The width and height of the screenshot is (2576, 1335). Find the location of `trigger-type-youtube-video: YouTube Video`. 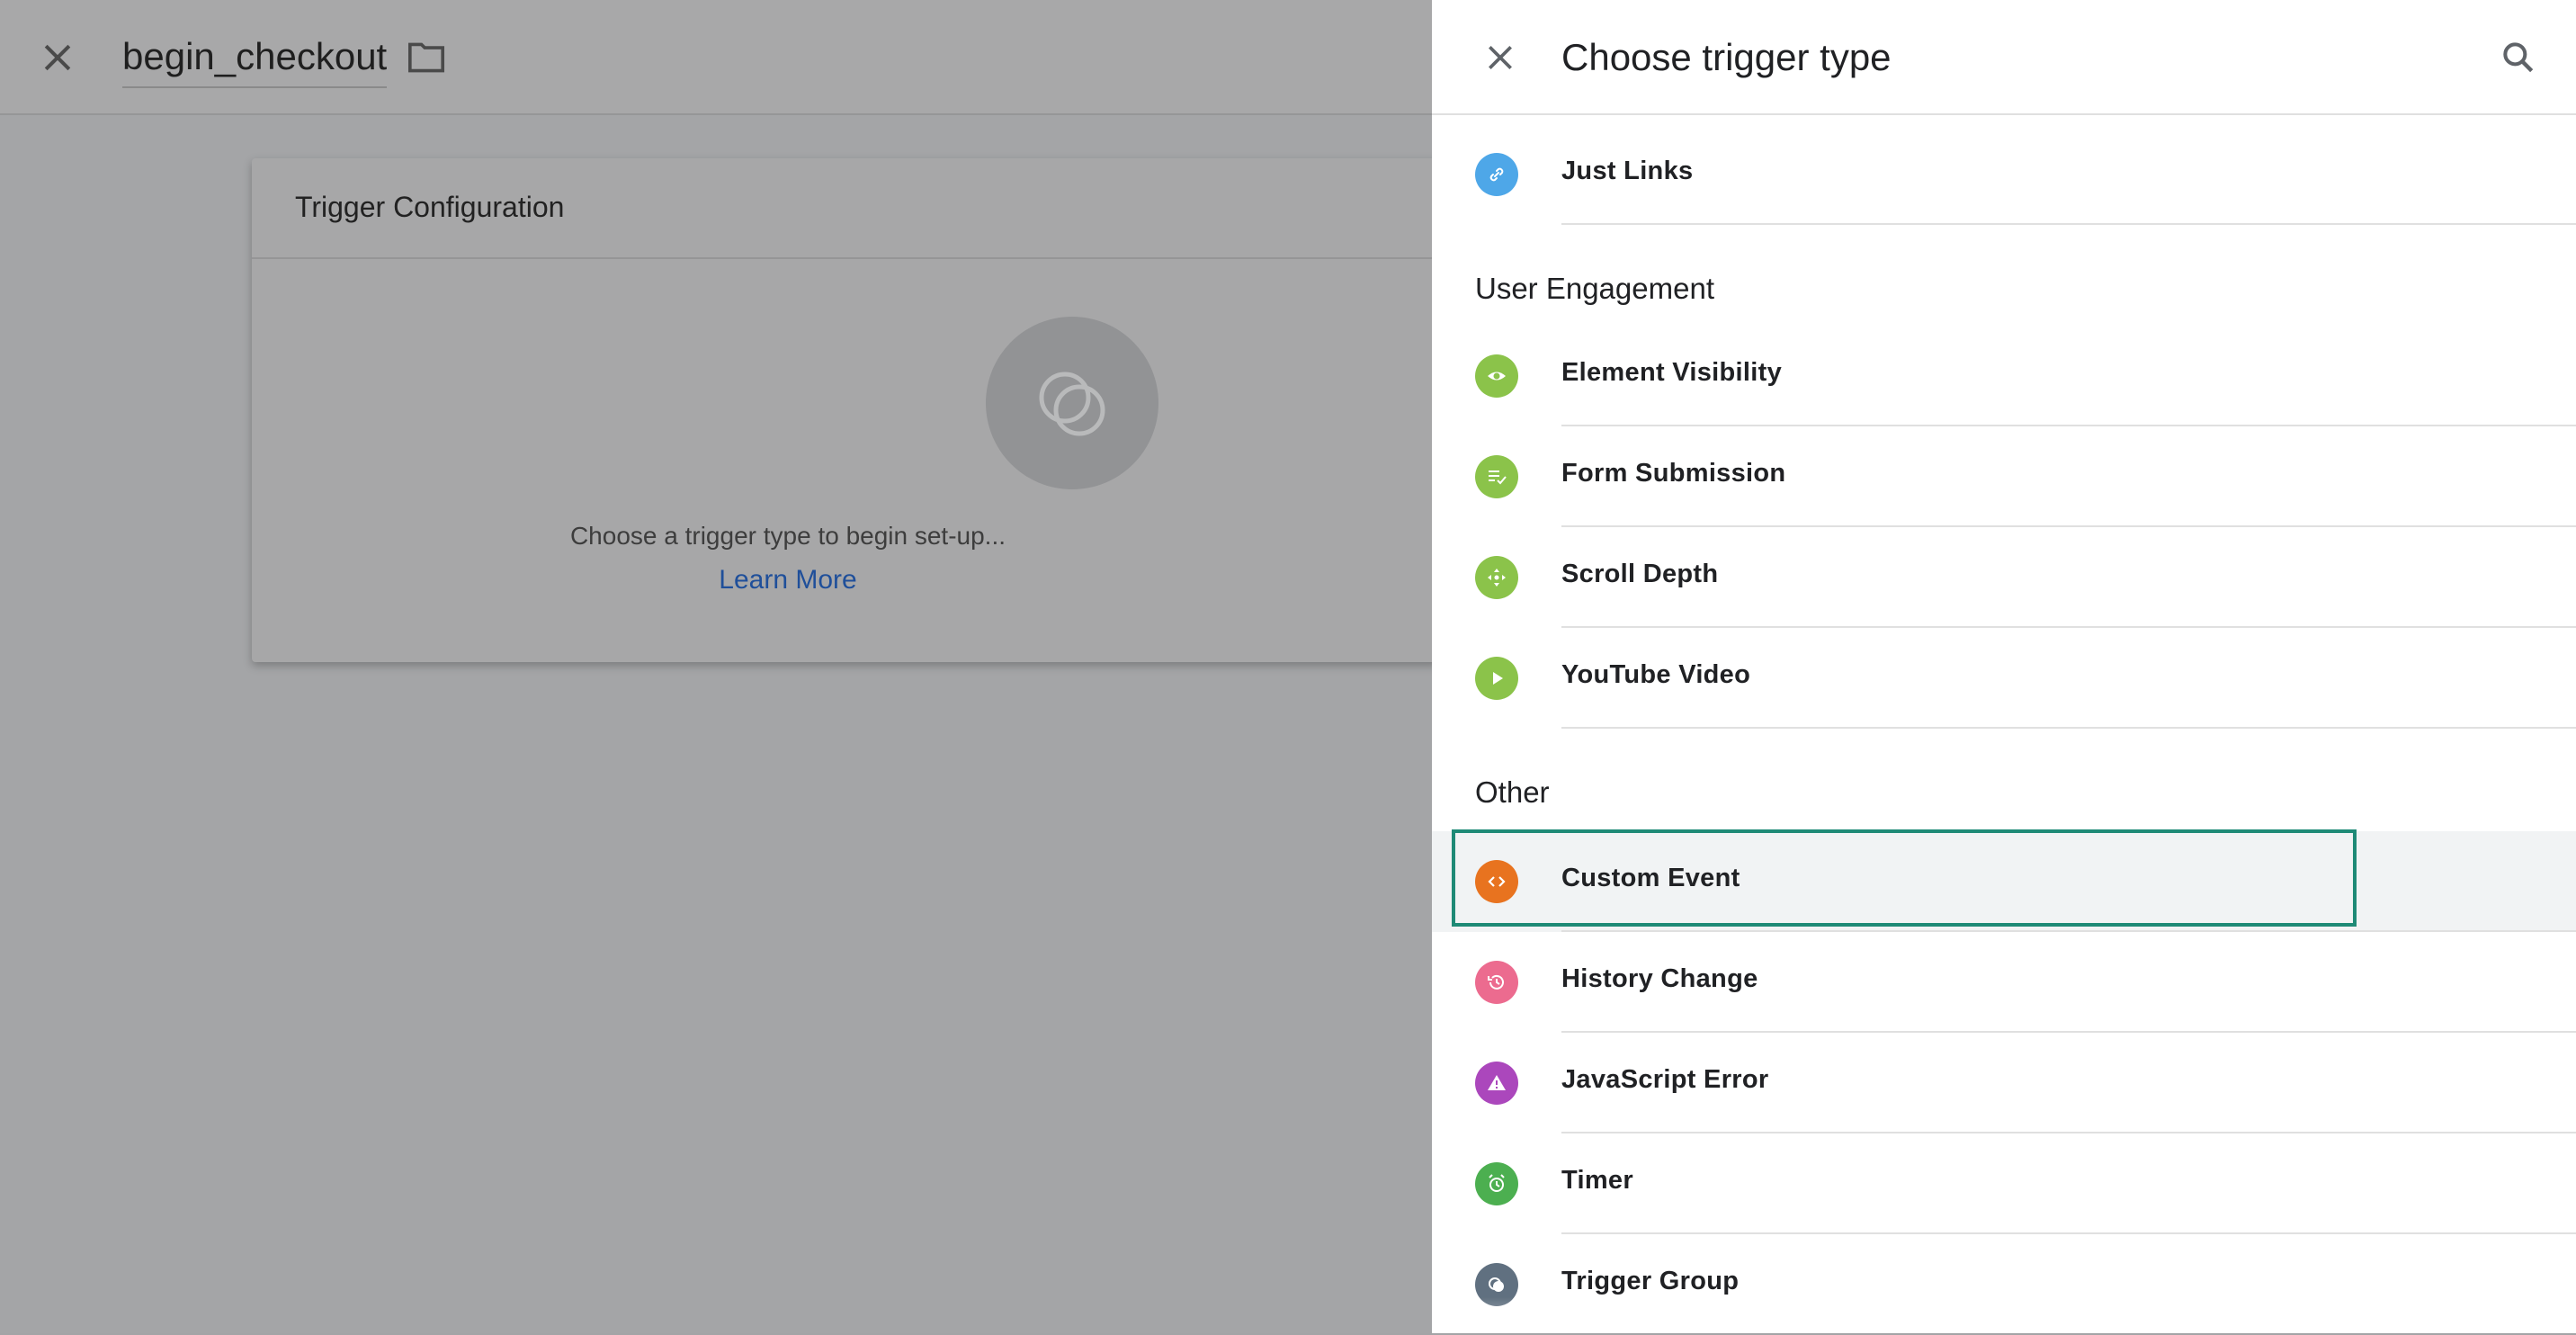

trigger-type-youtube-video: YouTube Video is located at coordinates (2004, 679).